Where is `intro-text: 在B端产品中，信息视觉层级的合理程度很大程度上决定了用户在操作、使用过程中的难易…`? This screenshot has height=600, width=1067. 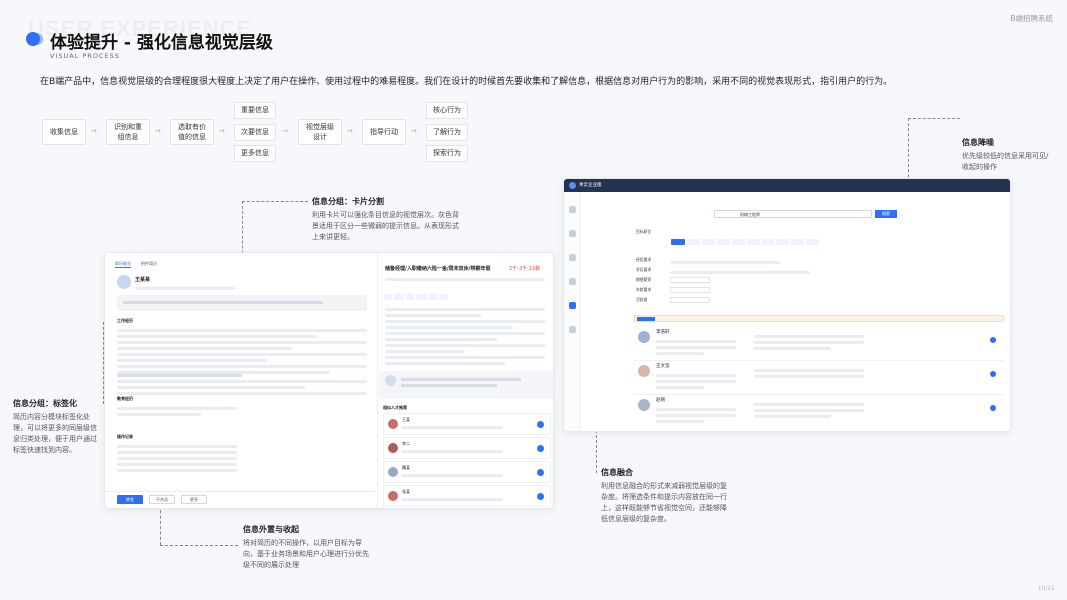 intro-text: 在B端产品中，信息视觉层级的合理程度很大程度上决定了用户在操作、使用过程中的难易… is located at coordinates (466, 82).